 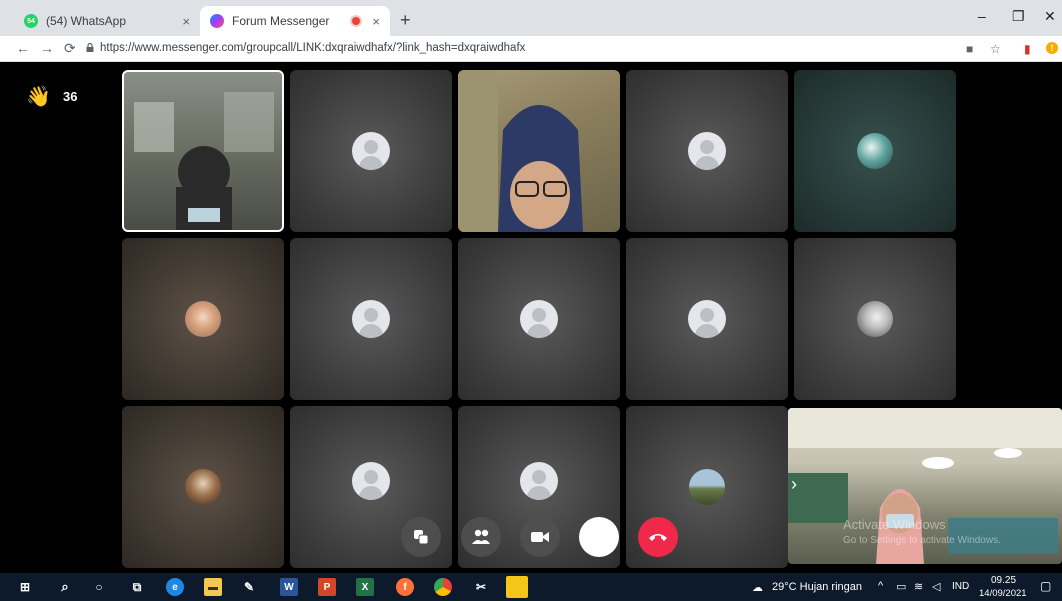 I want to click on people-icon, so click(x=481, y=536).